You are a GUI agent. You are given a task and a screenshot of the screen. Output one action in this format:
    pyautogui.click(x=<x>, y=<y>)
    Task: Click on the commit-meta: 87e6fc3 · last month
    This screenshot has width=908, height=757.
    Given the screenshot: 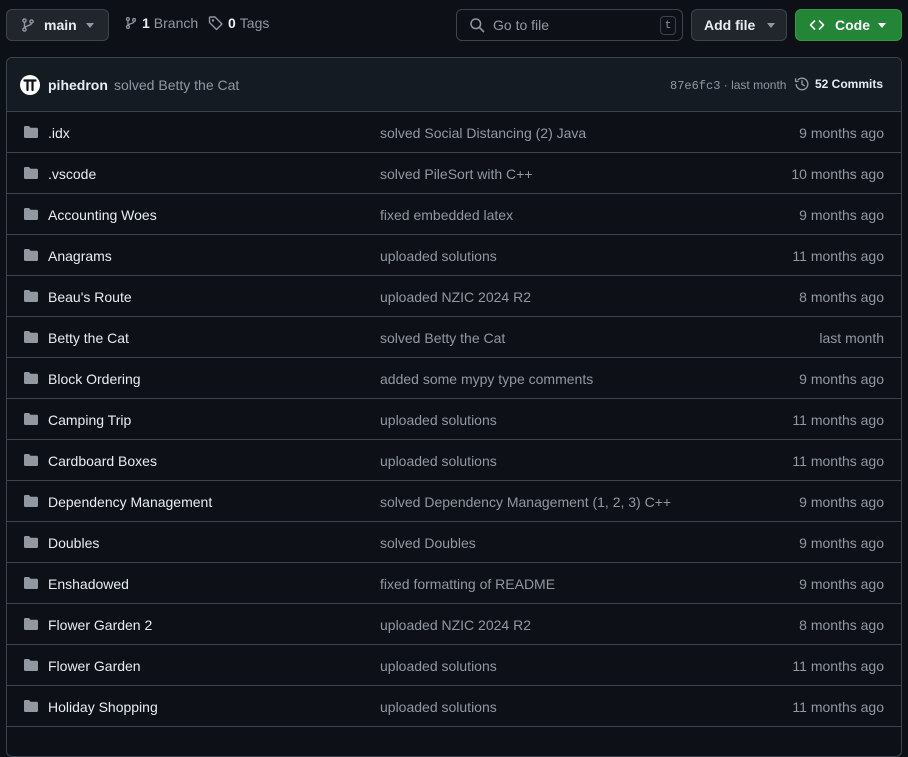 What is the action you would take?
    pyautogui.click(x=728, y=85)
    